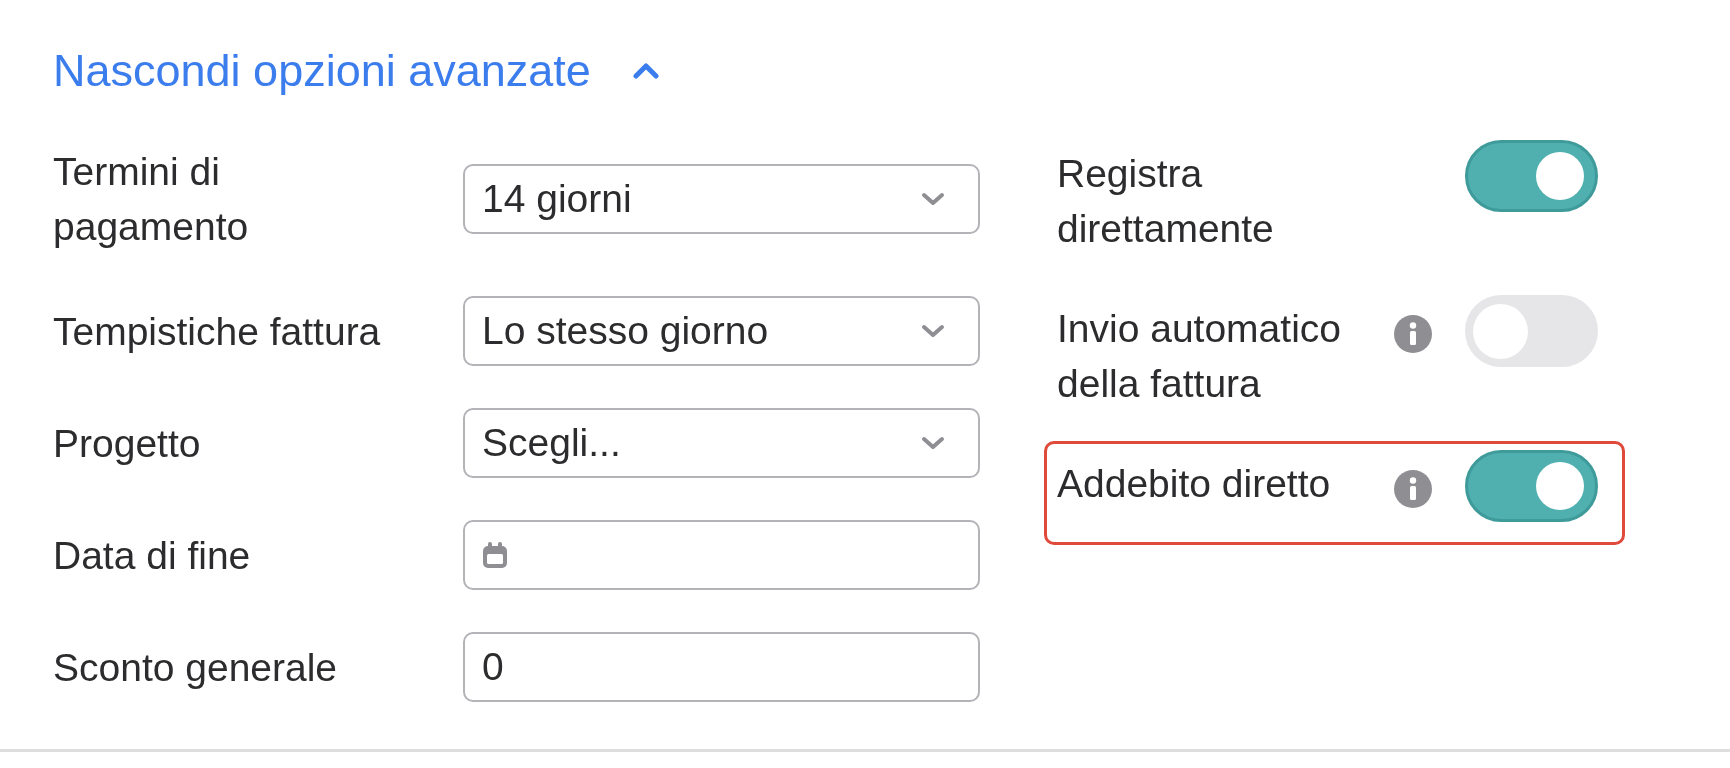 The width and height of the screenshot is (1730, 768). Describe the element at coordinates (645, 71) in the screenshot. I see `chevron-up-icon` at that location.